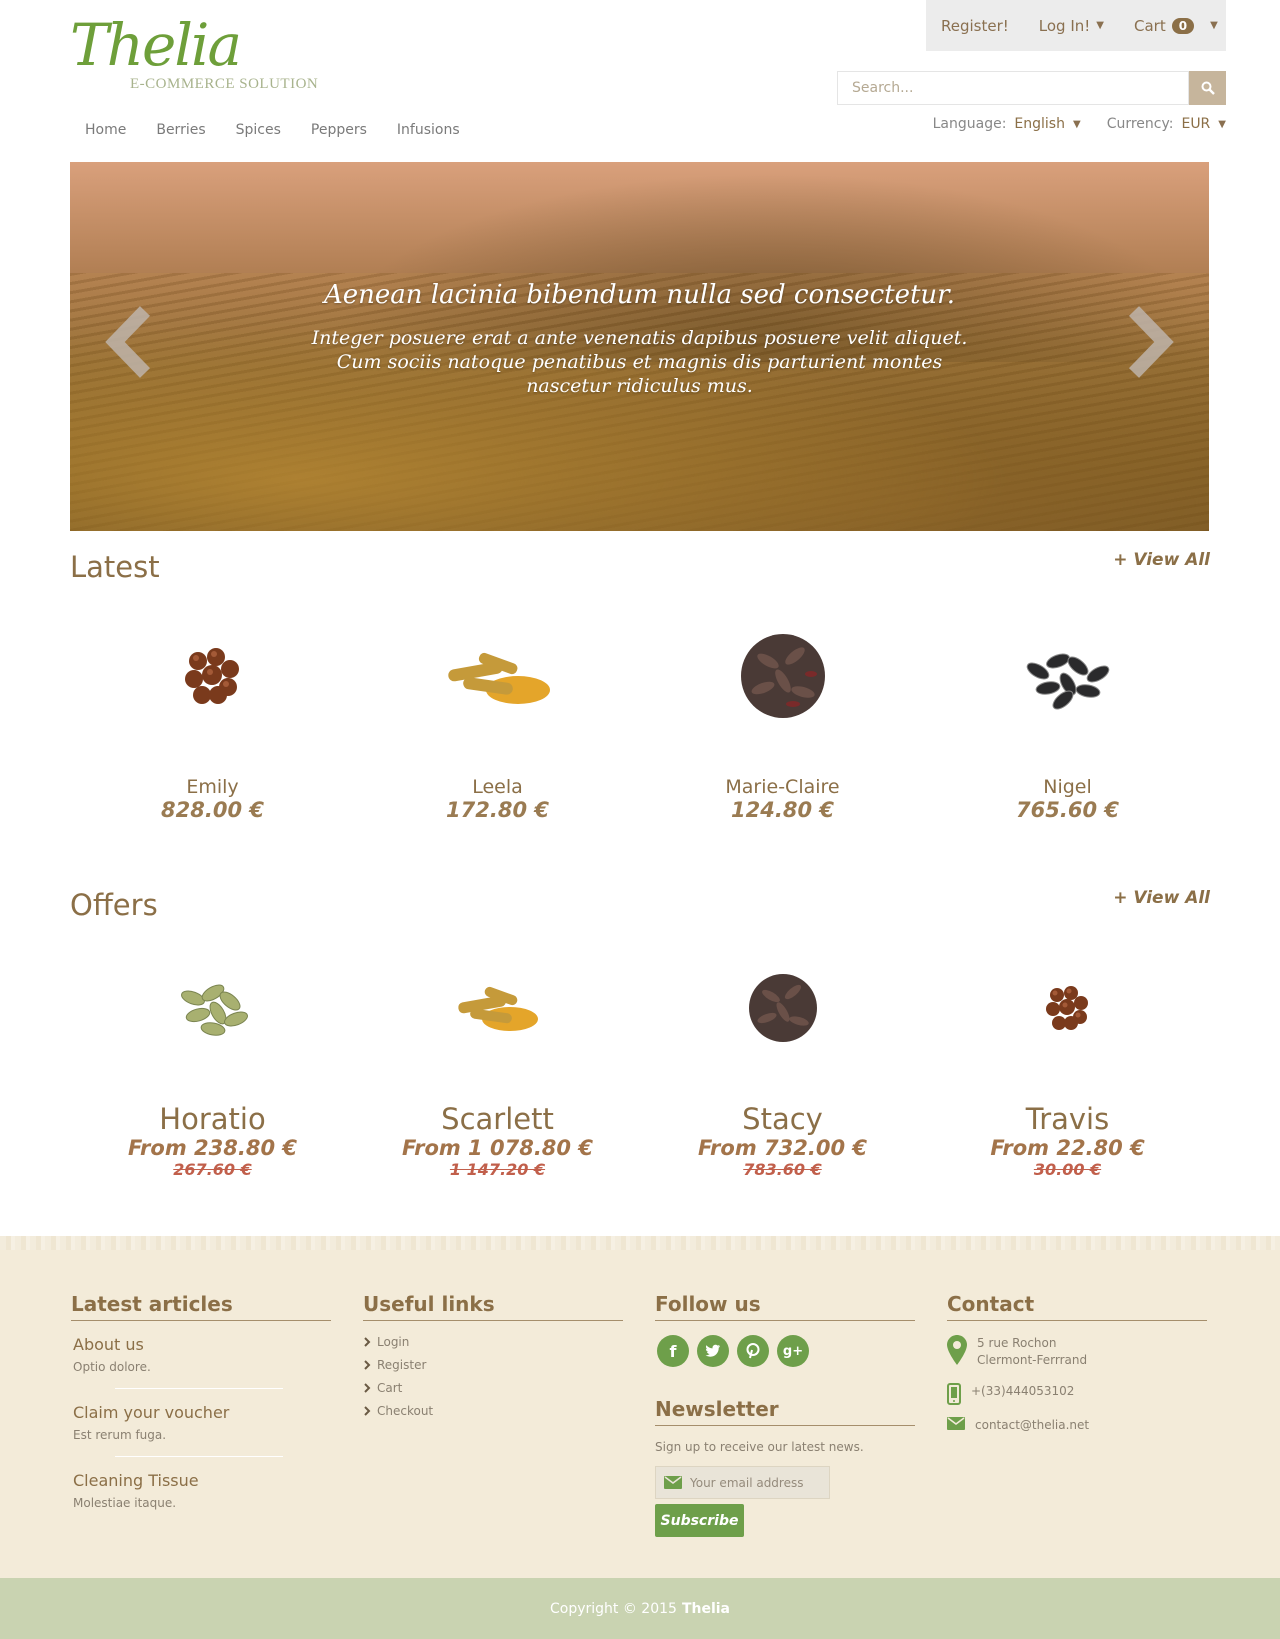  I want to click on product-name: Emily, so click(212, 787).